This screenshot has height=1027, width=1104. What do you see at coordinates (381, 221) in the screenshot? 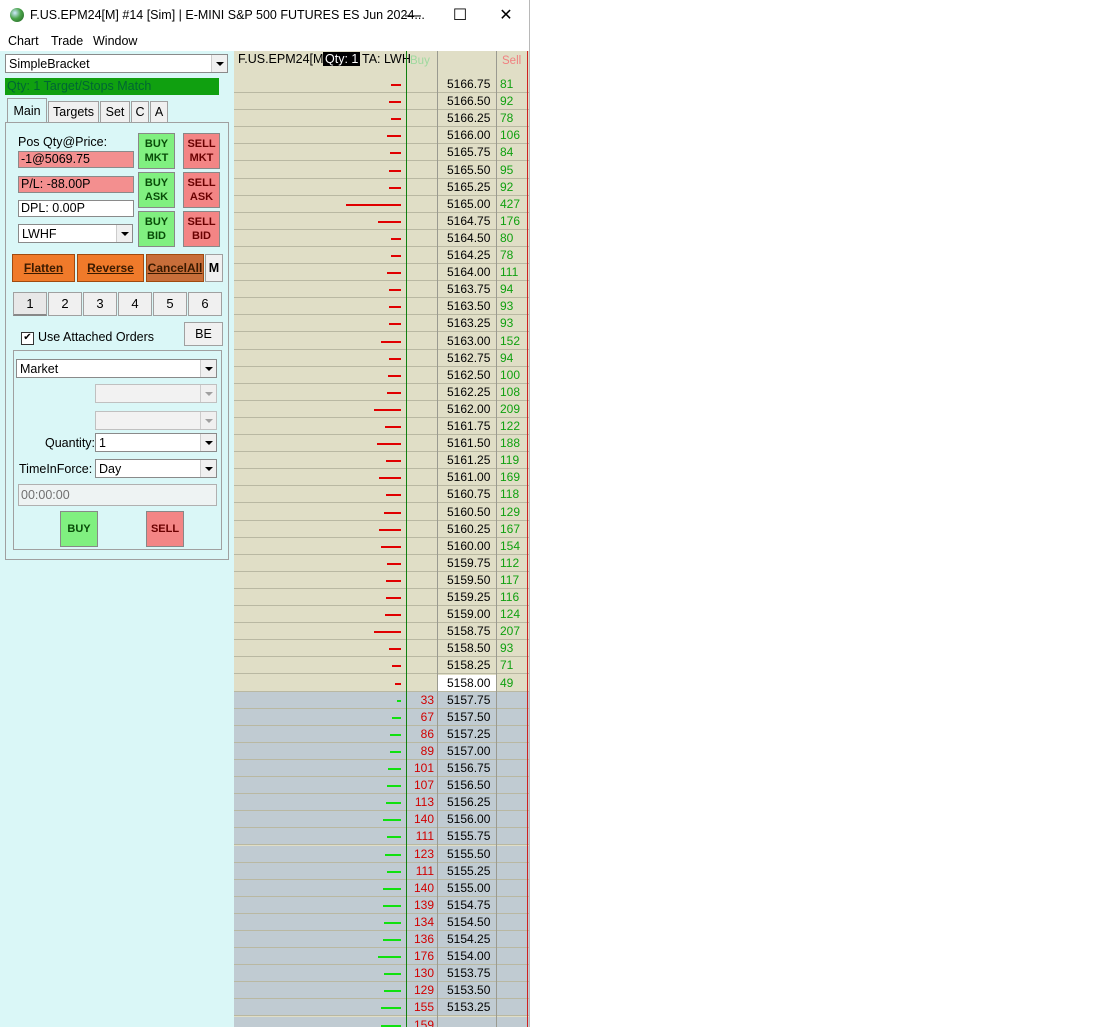
I see `ask-row: 5164.75 176` at bounding box center [381, 221].